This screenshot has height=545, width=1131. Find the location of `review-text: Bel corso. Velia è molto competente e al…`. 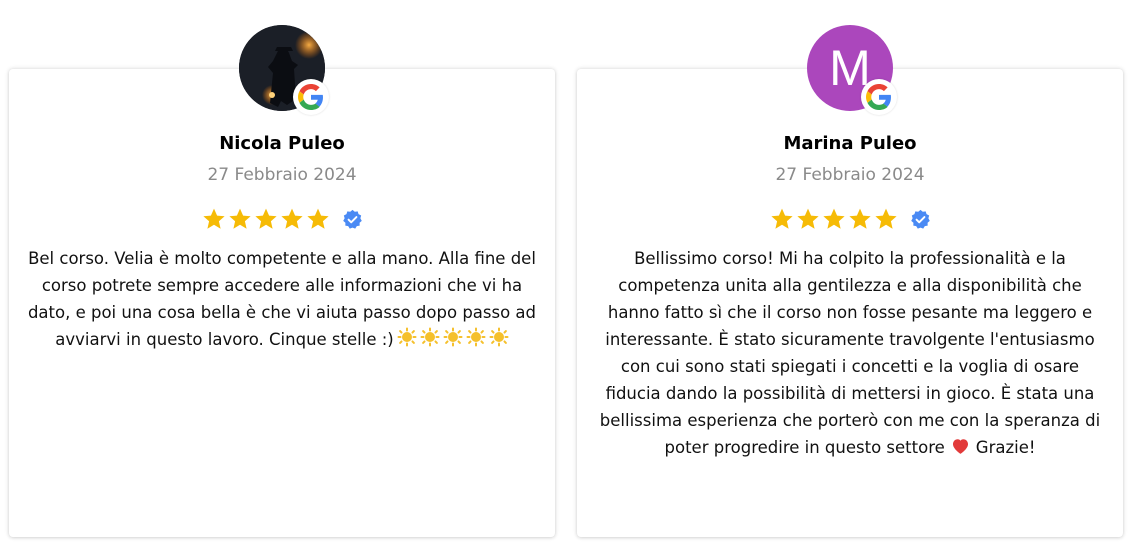

review-text: Bel corso. Velia è molto competente e al… is located at coordinates (282, 299).